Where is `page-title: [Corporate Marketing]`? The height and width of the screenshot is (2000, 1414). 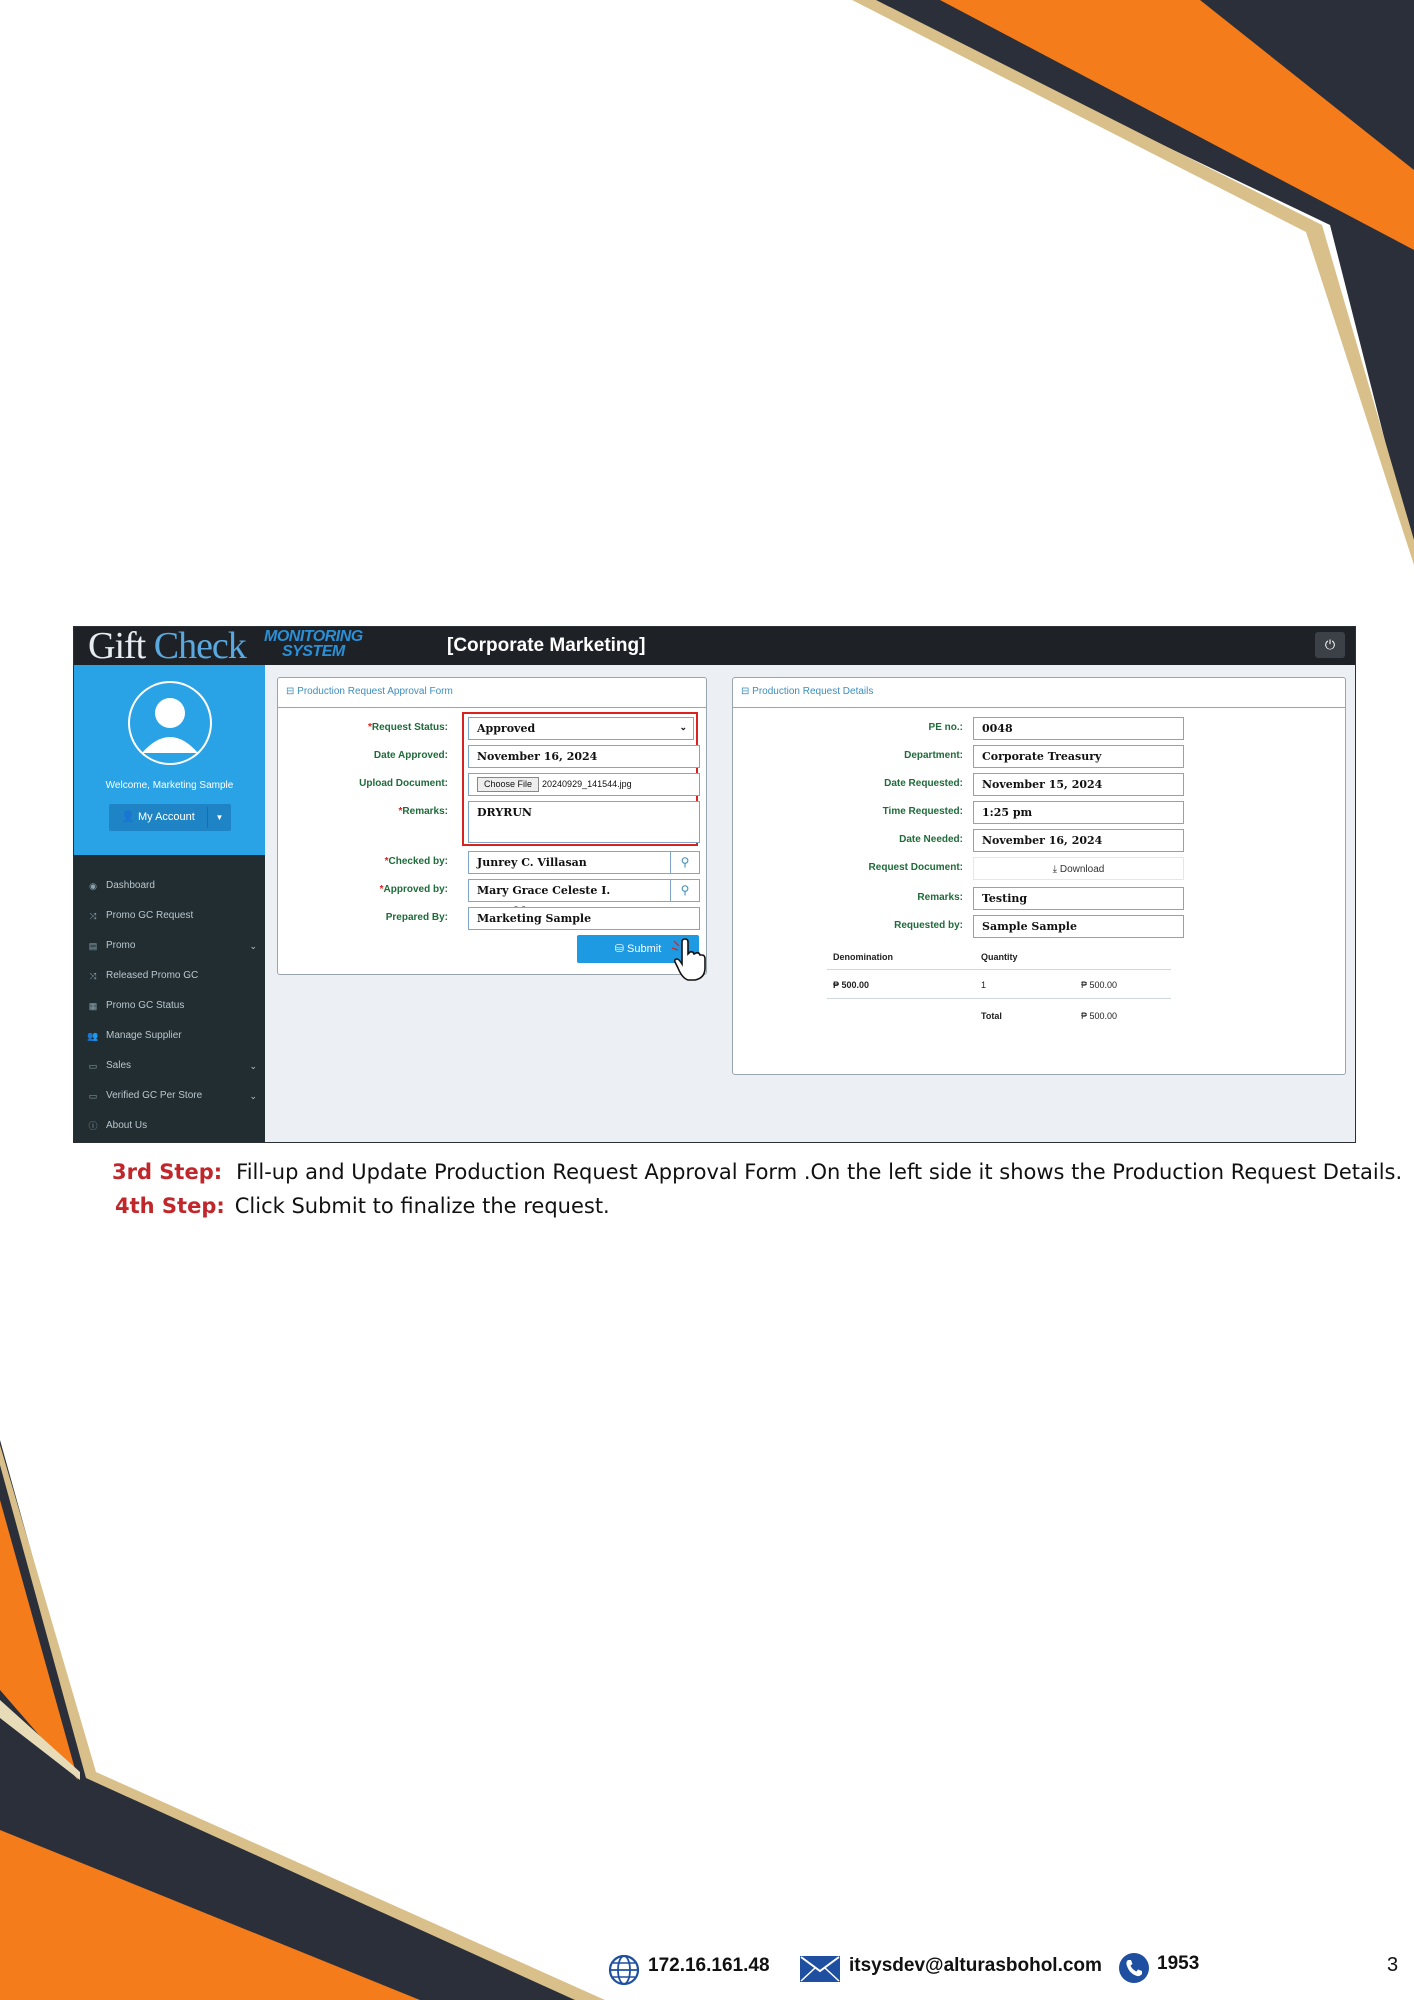 page-title: [Corporate Marketing] is located at coordinates (546, 645).